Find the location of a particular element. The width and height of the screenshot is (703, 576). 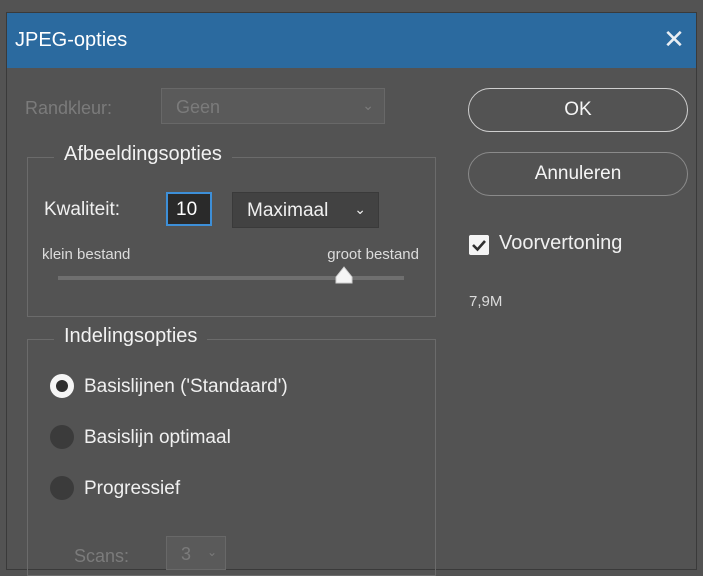

close-icon: ✕ is located at coordinates (674, 39).